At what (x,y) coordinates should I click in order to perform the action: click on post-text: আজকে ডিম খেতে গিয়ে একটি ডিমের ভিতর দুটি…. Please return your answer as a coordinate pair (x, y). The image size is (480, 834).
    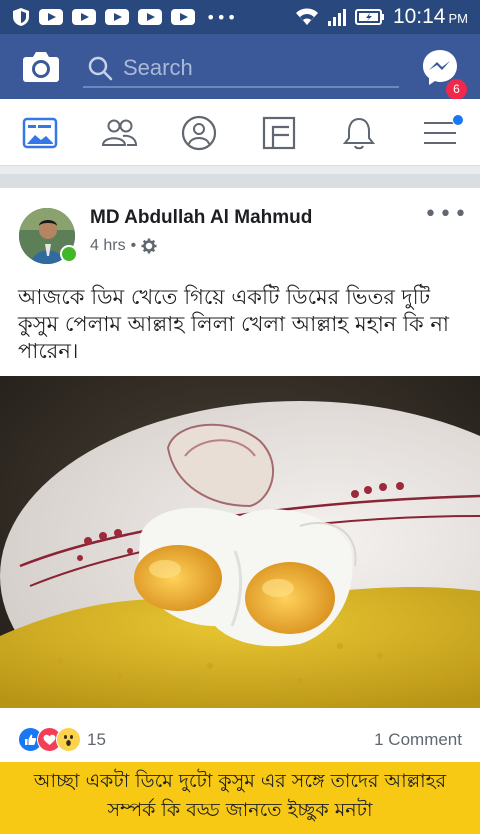
    Looking at the image, I should click on (233, 324).